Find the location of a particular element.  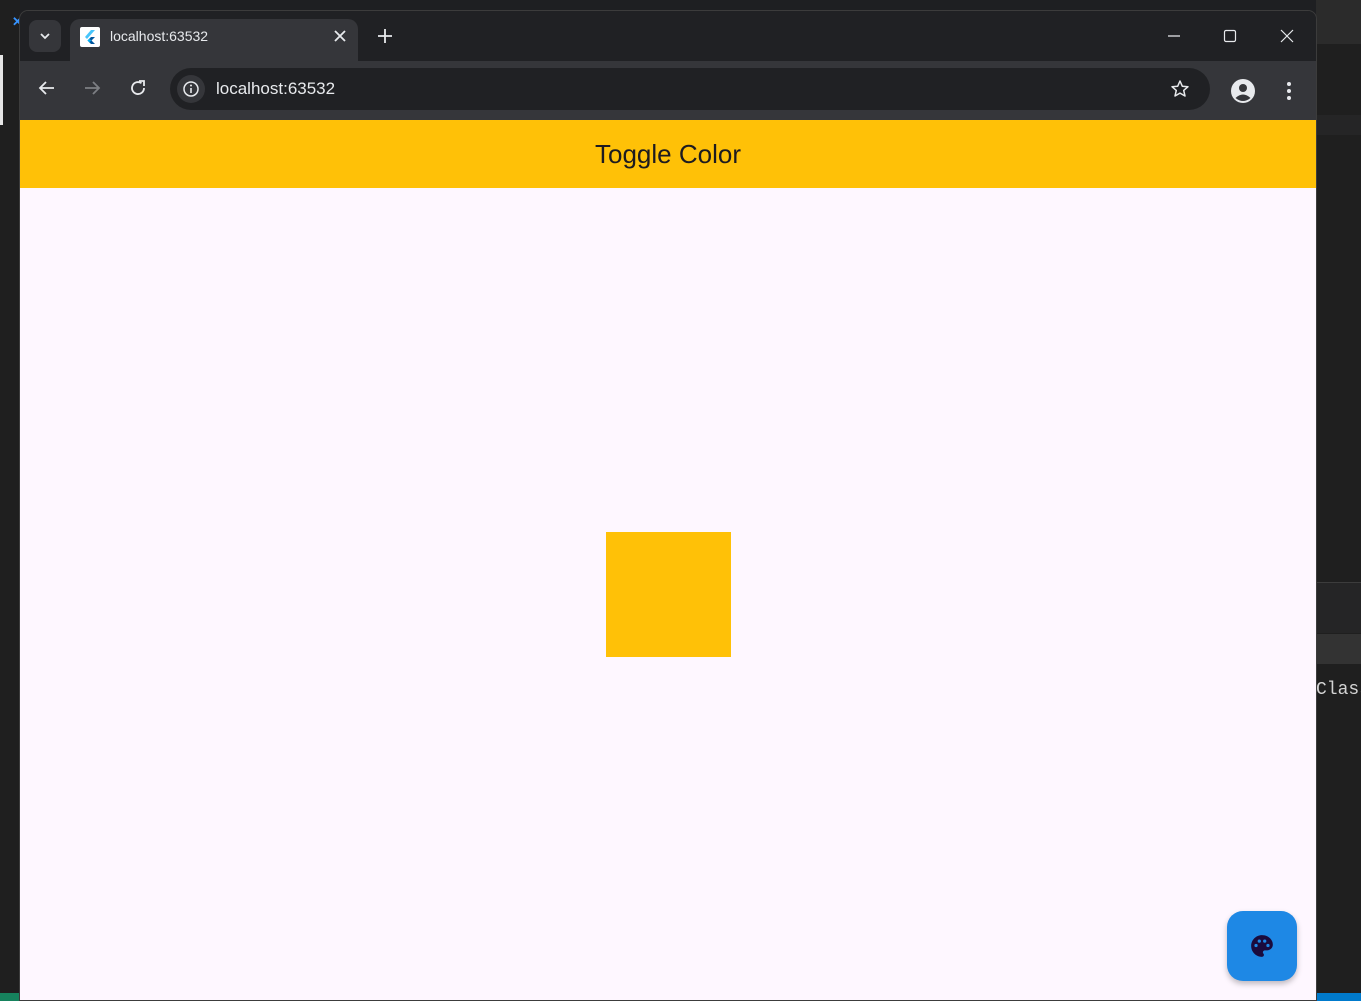

back-button is located at coordinates (47, 88).